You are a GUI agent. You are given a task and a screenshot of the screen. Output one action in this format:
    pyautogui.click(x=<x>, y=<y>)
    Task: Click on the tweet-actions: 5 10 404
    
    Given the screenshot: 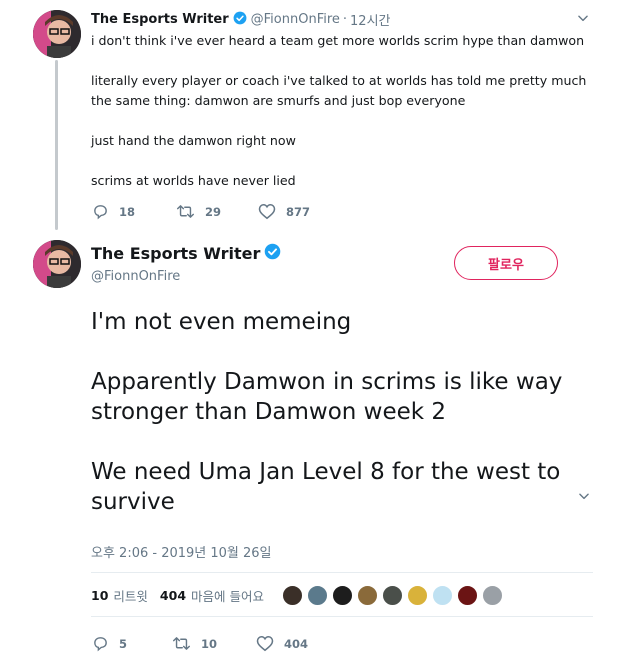 What is the action you would take?
    pyautogui.click(x=200, y=643)
    